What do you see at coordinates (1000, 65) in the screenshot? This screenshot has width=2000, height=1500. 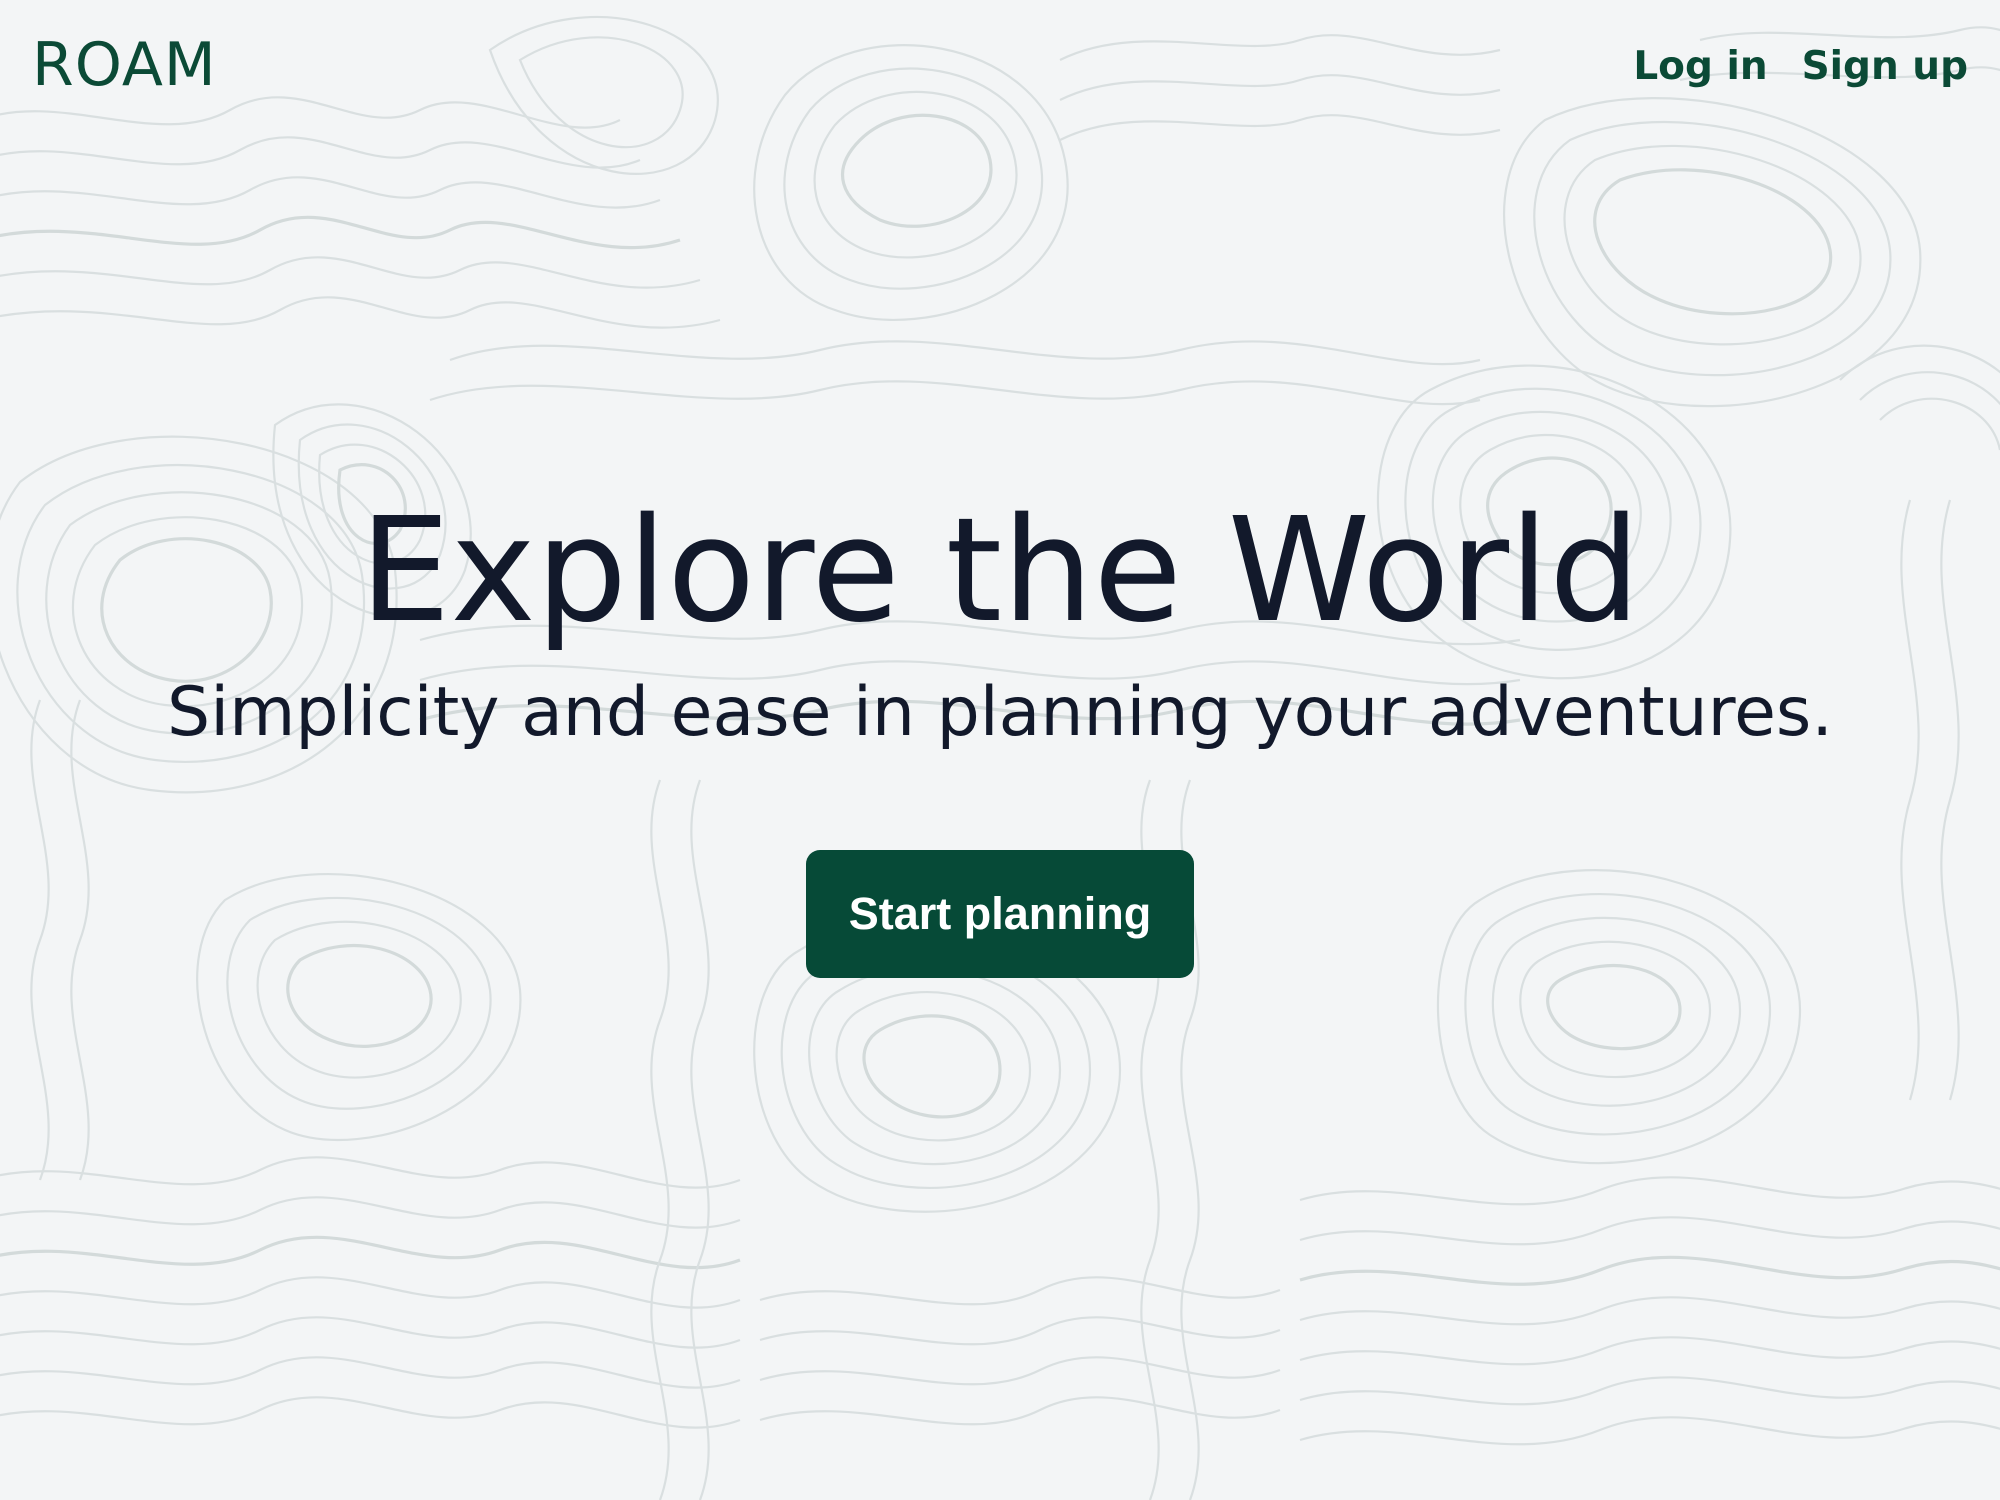 I see `top-navigation-bar: ROAM Log in Sign up` at bounding box center [1000, 65].